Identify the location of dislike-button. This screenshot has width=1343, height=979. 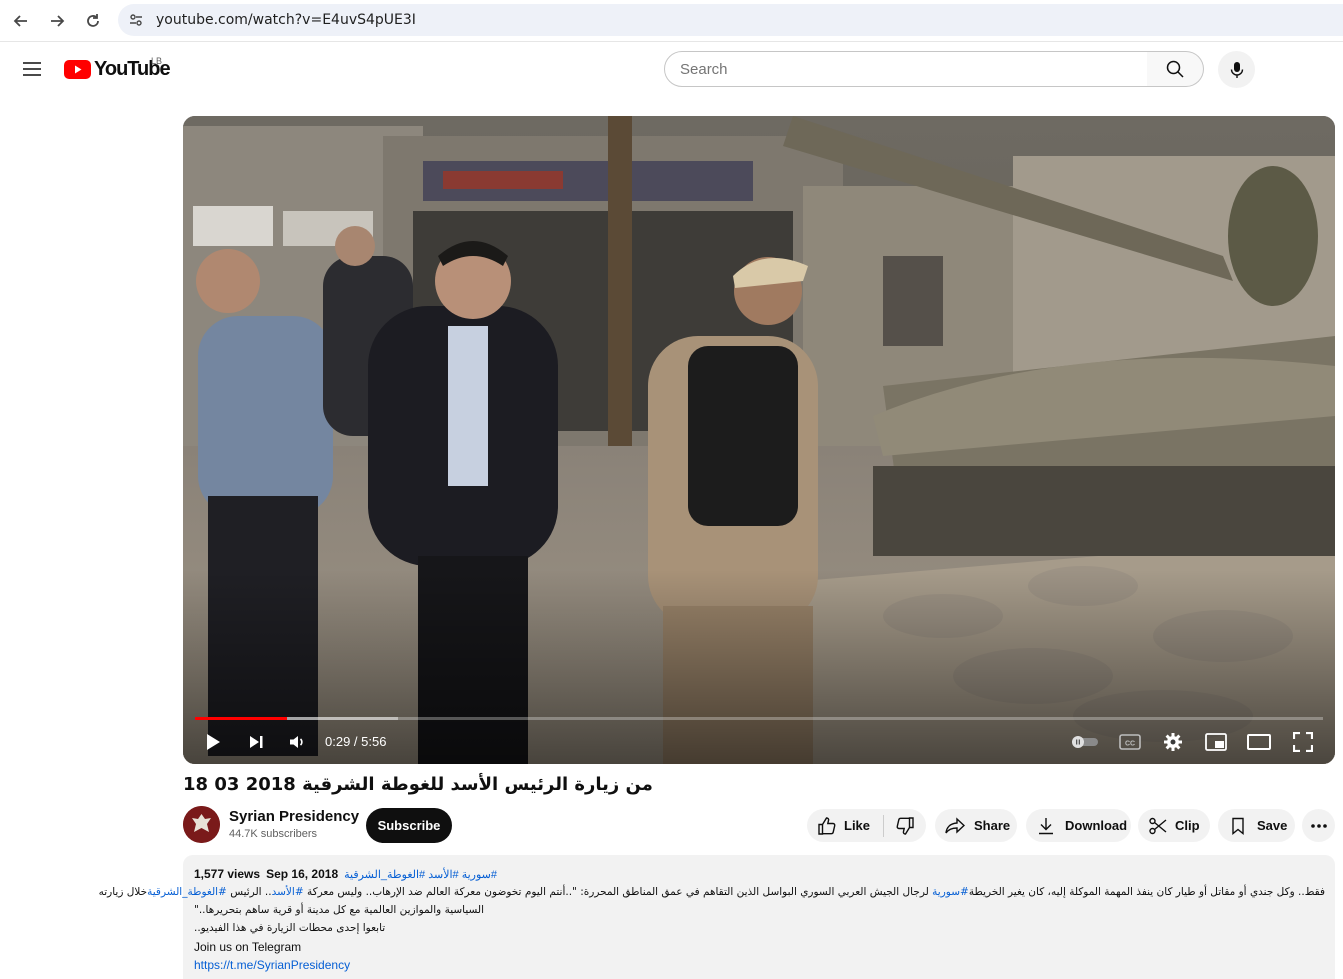
(905, 825).